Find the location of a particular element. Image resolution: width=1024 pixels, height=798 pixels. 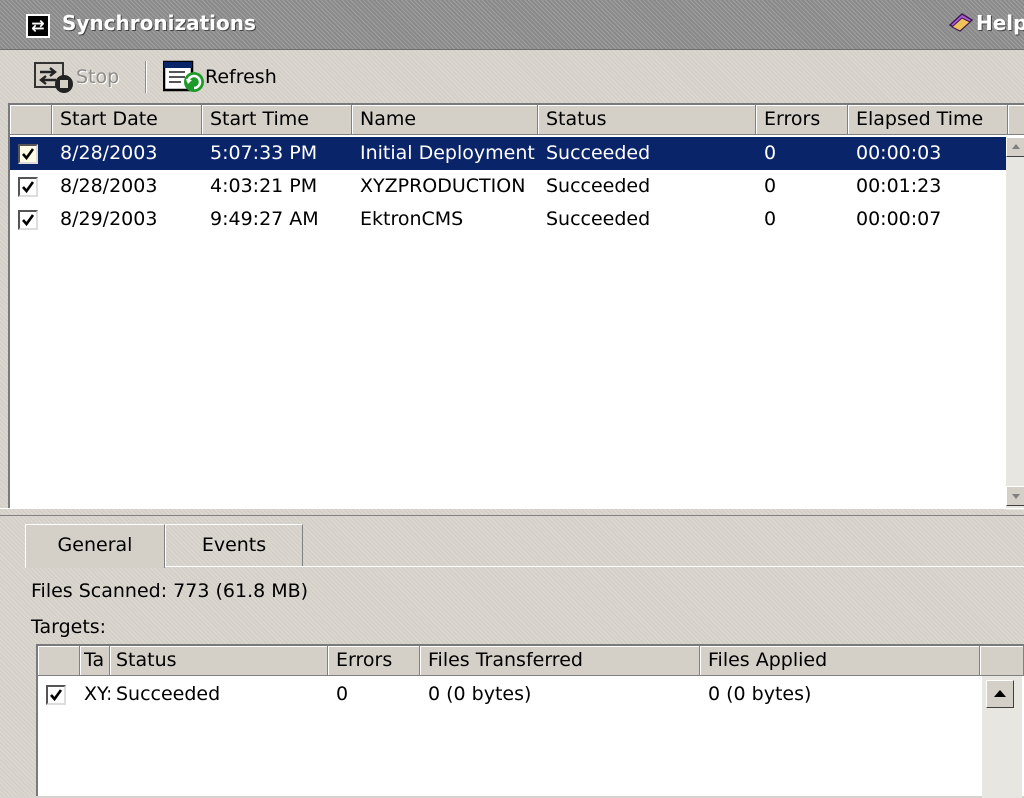

target-row: XY: Succeeded 0 0 (0 bytes) 0 (0 bytes) is located at coordinates (509, 694).